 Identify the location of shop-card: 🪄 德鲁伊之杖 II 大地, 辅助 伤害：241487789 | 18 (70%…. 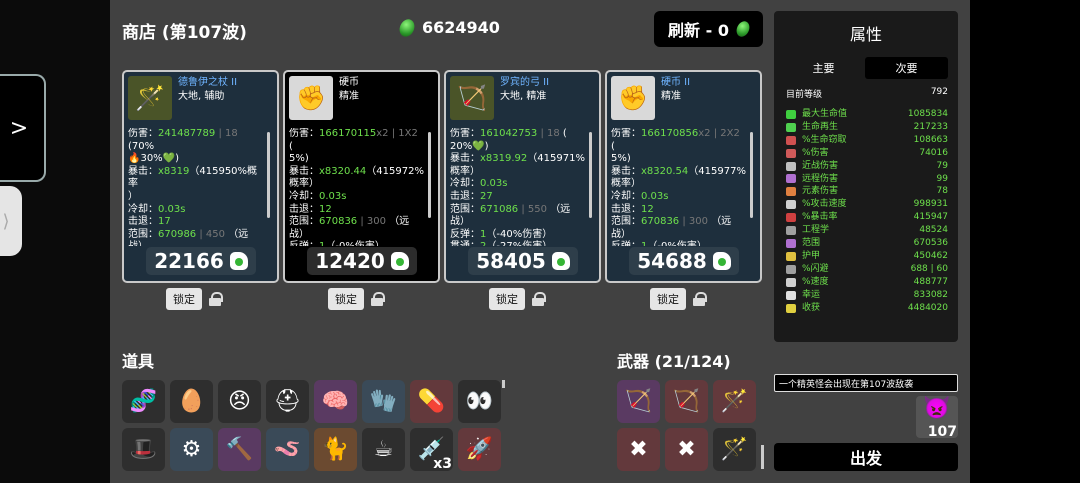
(200, 176).